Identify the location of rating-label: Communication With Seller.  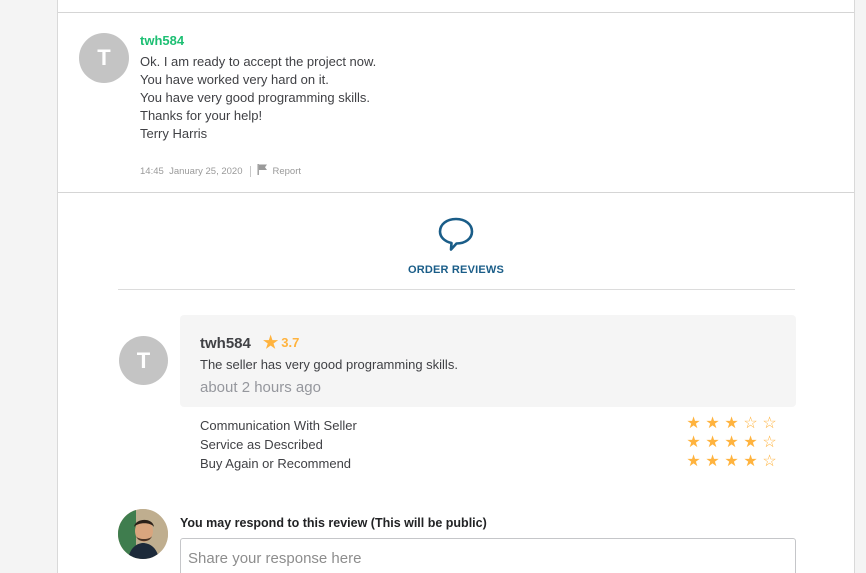
(278, 425).